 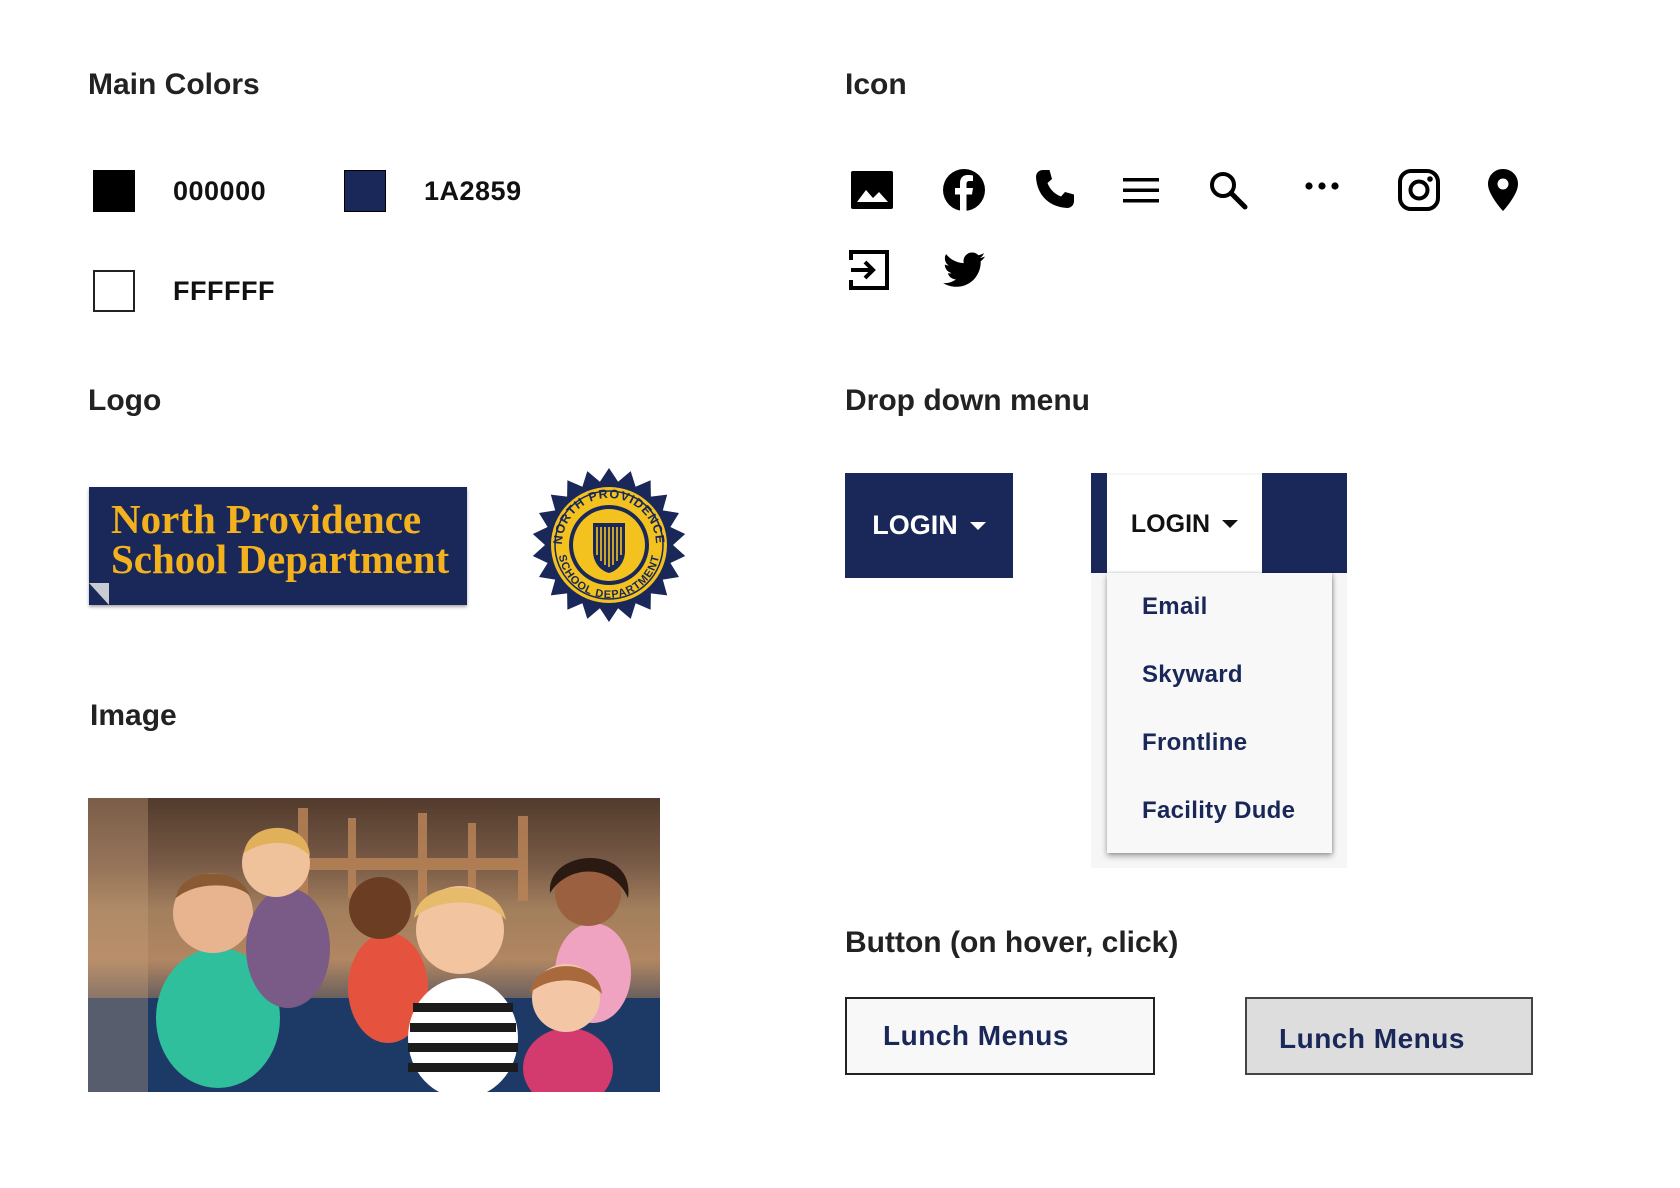 What do you see at coordinates (872, 190) in the screenshot?
I see `image-icon` at bounding box center [872, 190].